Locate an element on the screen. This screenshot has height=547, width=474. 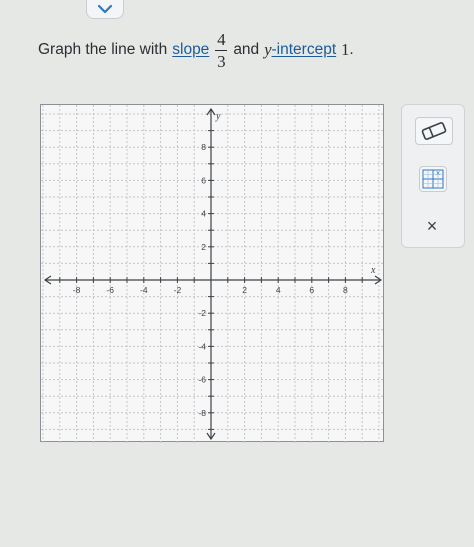
y-tick-label: -8 is located at coordinates (202, 413).